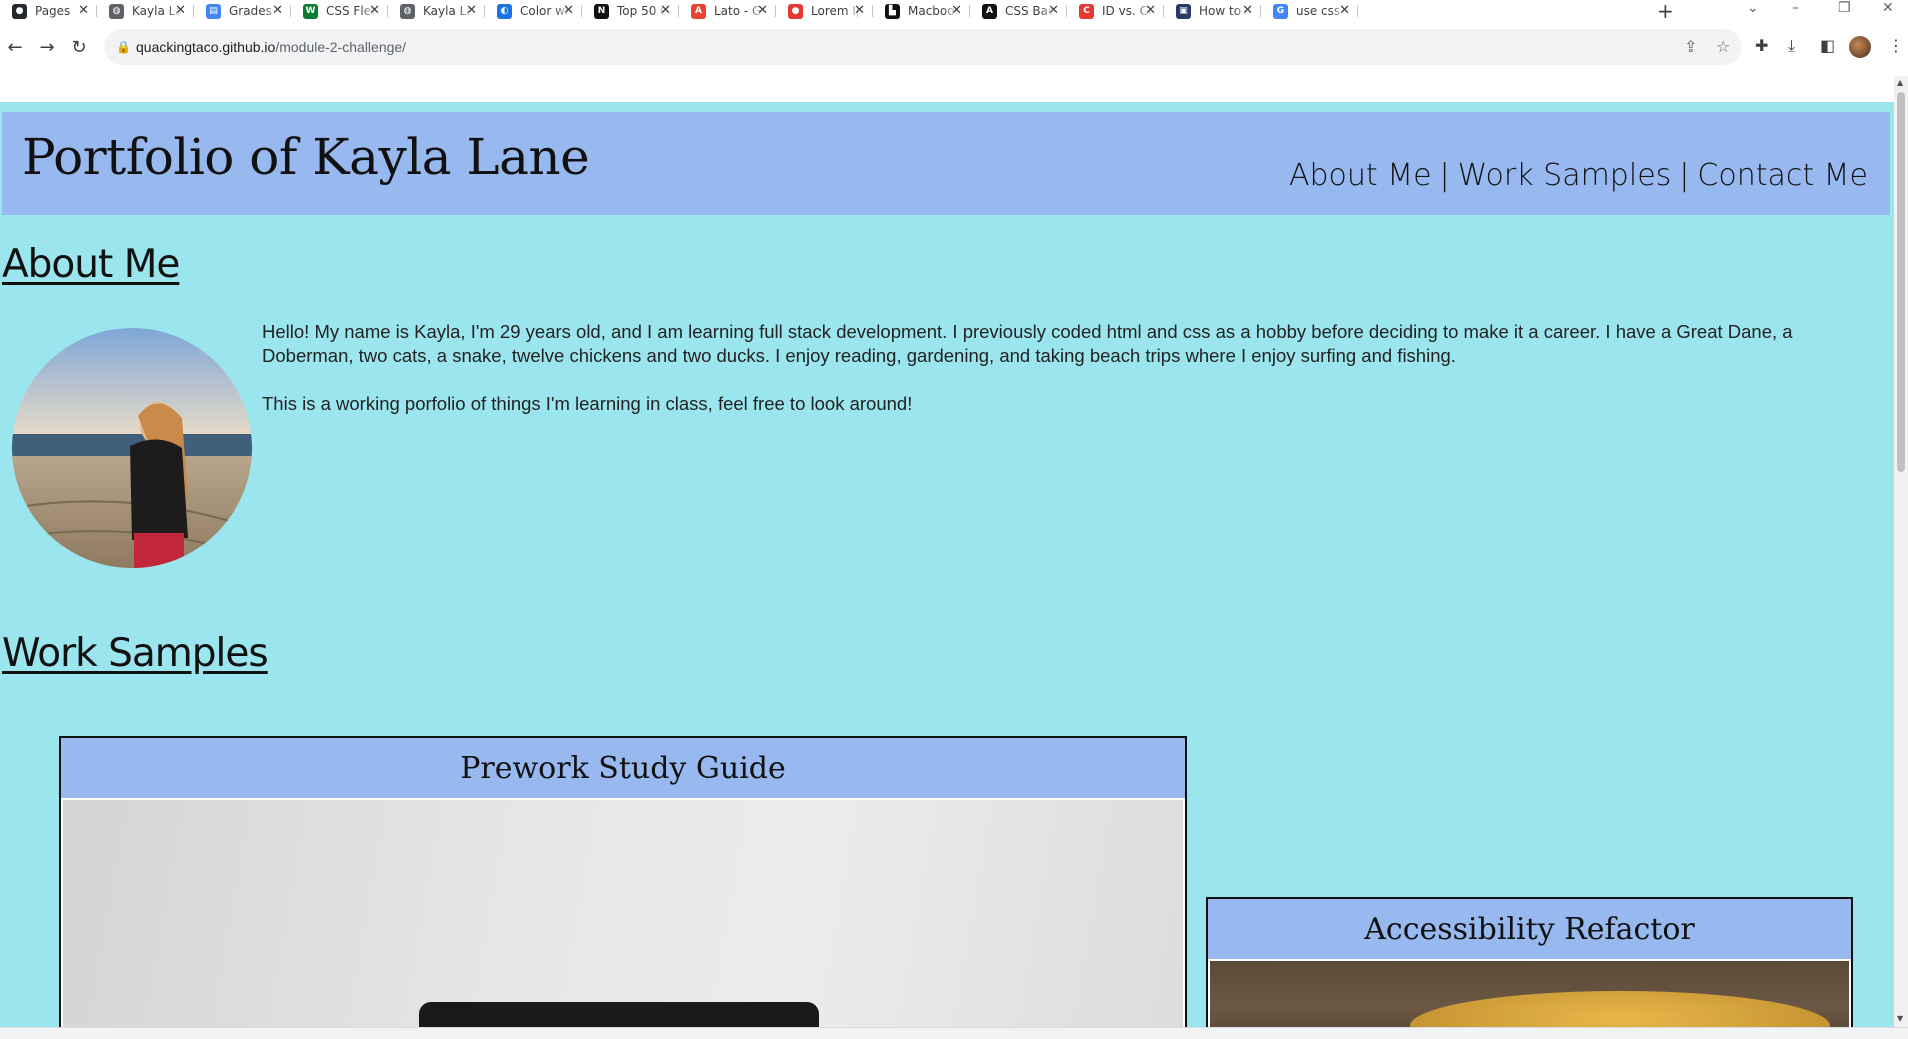 The image size is (1908, 1039). Describe the element at coordinates (19, 11) in the screenshot. I see `github-icon: ●` at that location.